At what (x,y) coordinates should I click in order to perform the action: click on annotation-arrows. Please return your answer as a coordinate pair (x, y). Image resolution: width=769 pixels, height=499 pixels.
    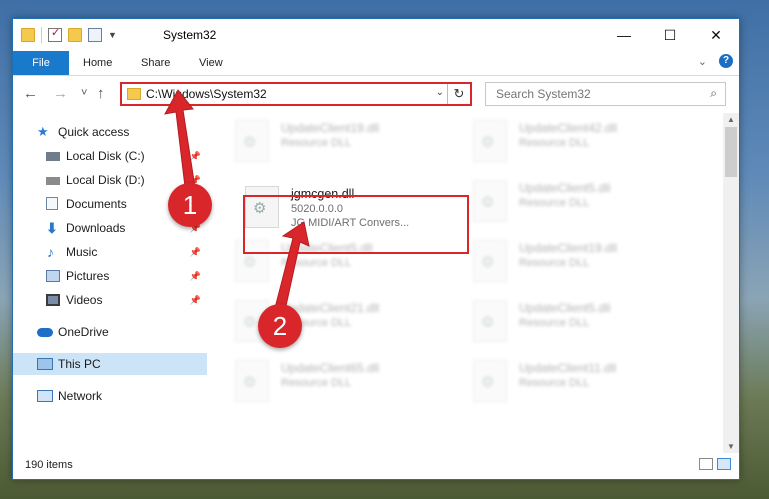
    Looking at the image, I should click on (237, 202).